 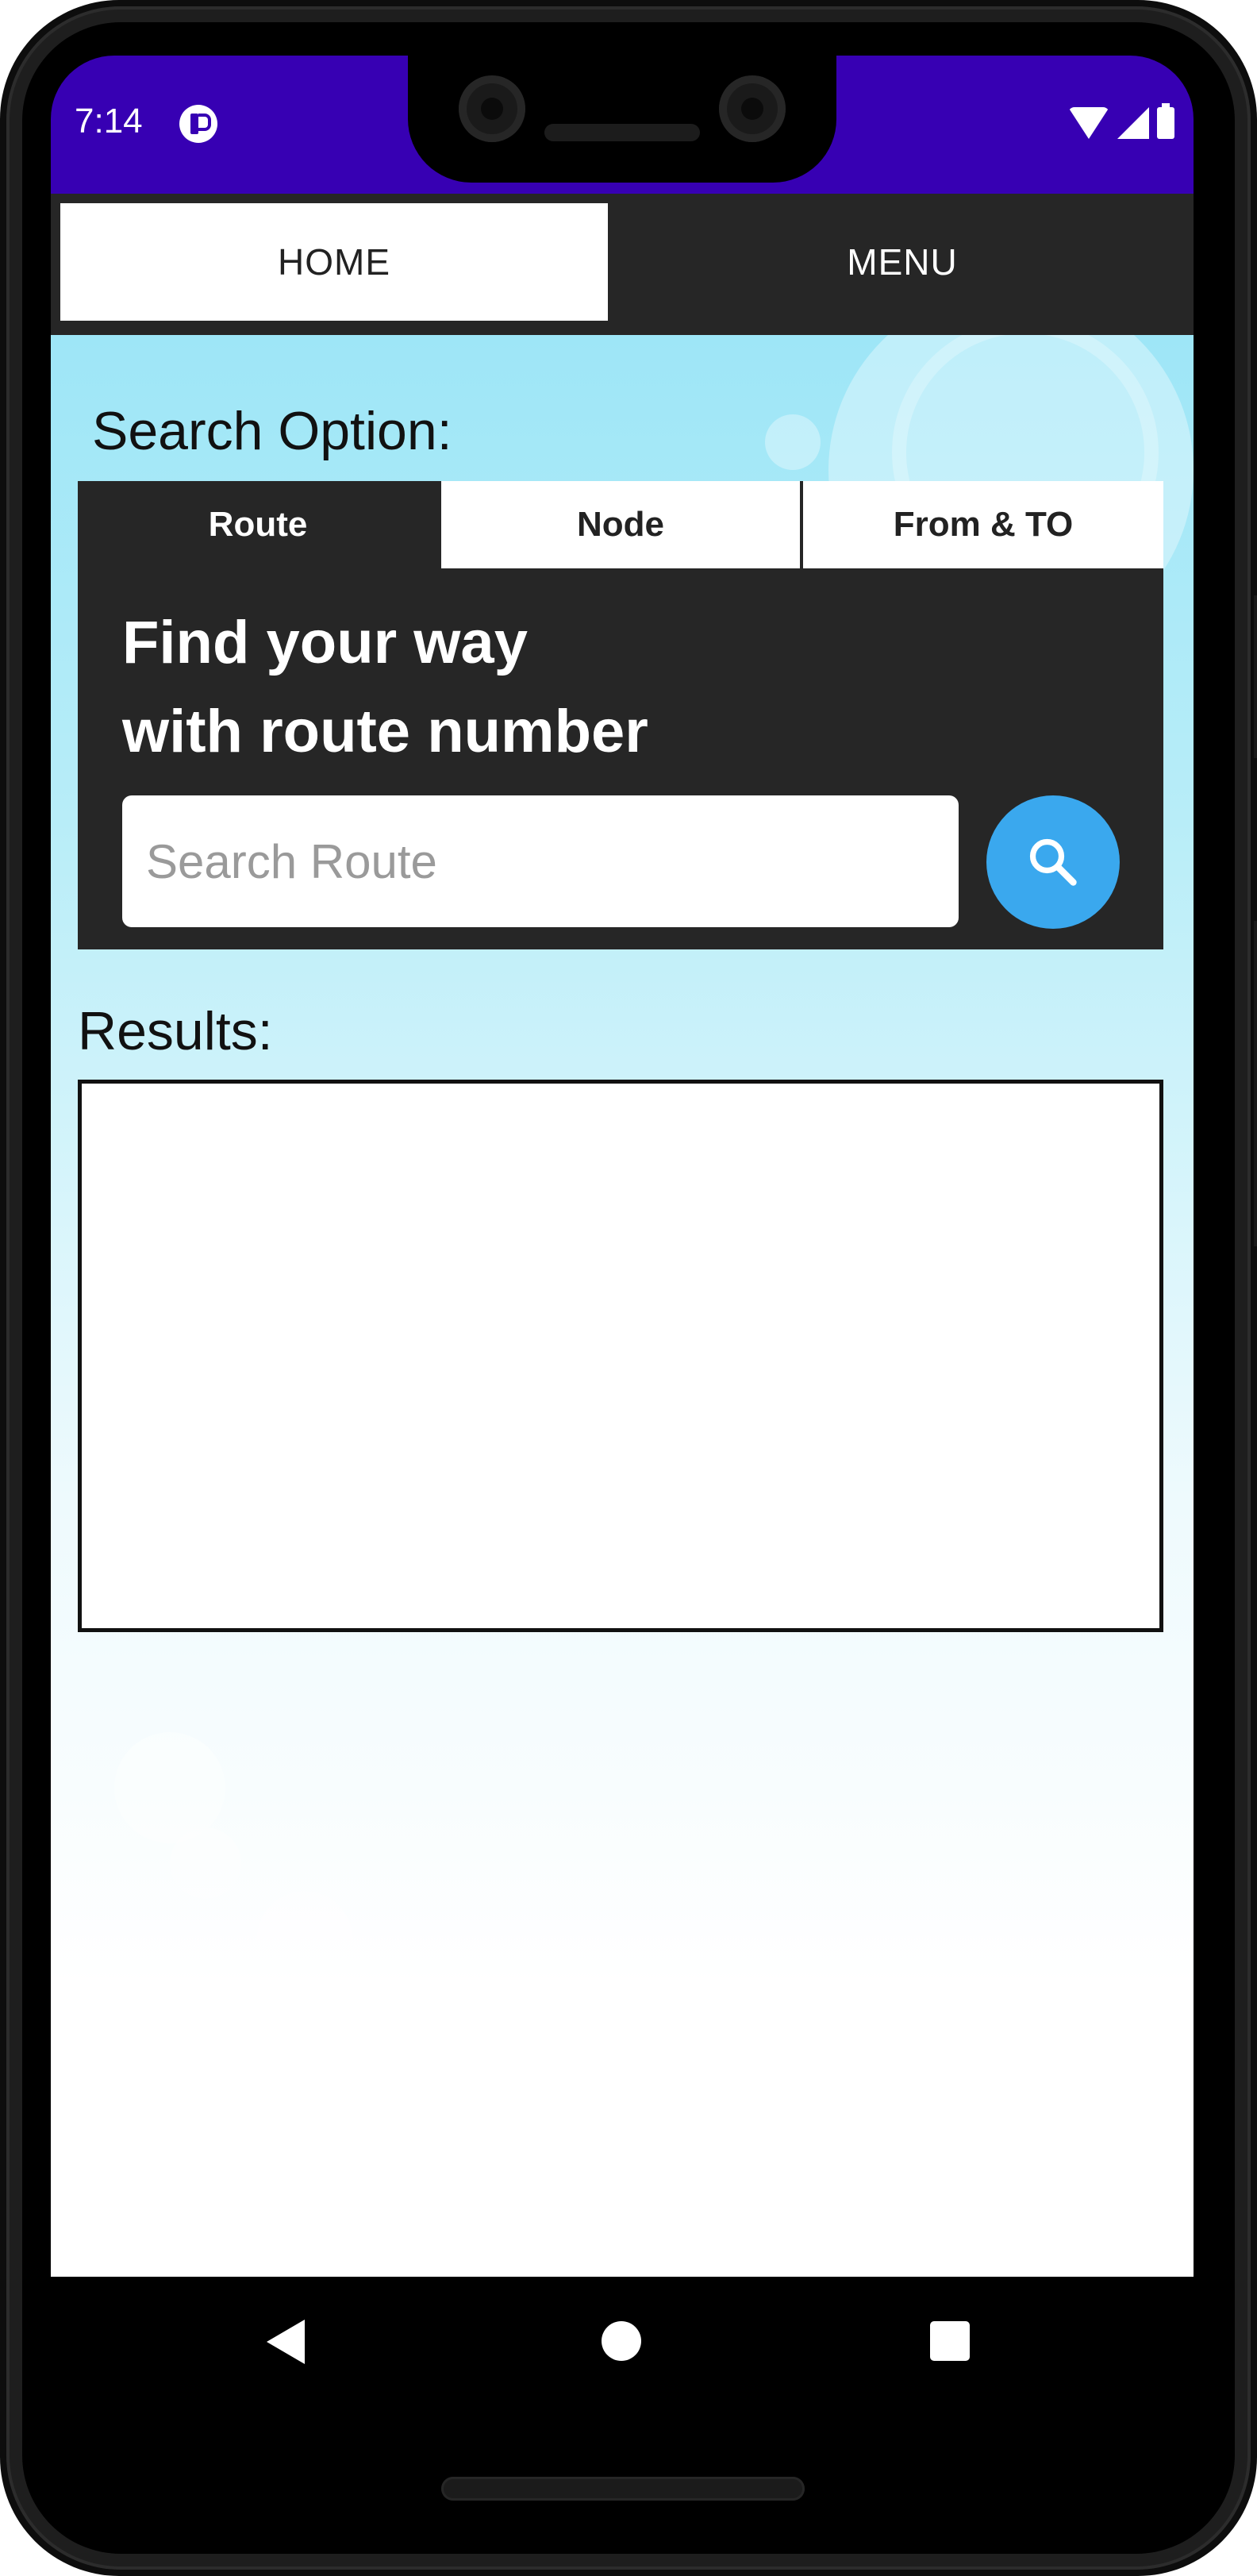 What do you see at coordinates (622, 119) in the screenshot?
I see `display-notch` at bounding box center [622, 119].